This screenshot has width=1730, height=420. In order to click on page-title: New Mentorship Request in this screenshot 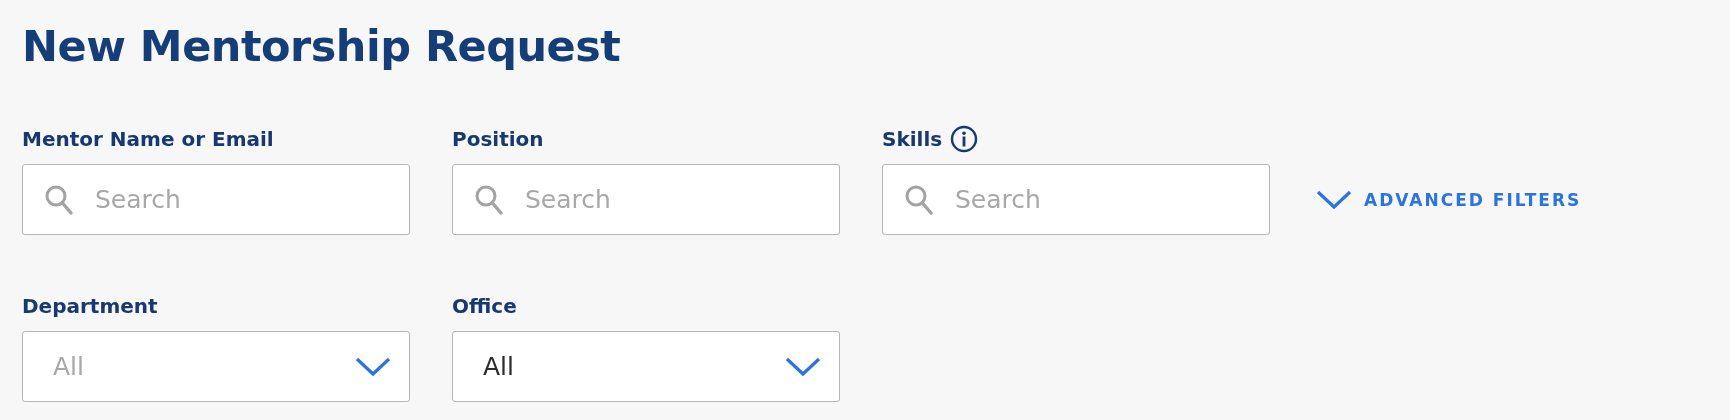, I will do `click(322, 46)`.